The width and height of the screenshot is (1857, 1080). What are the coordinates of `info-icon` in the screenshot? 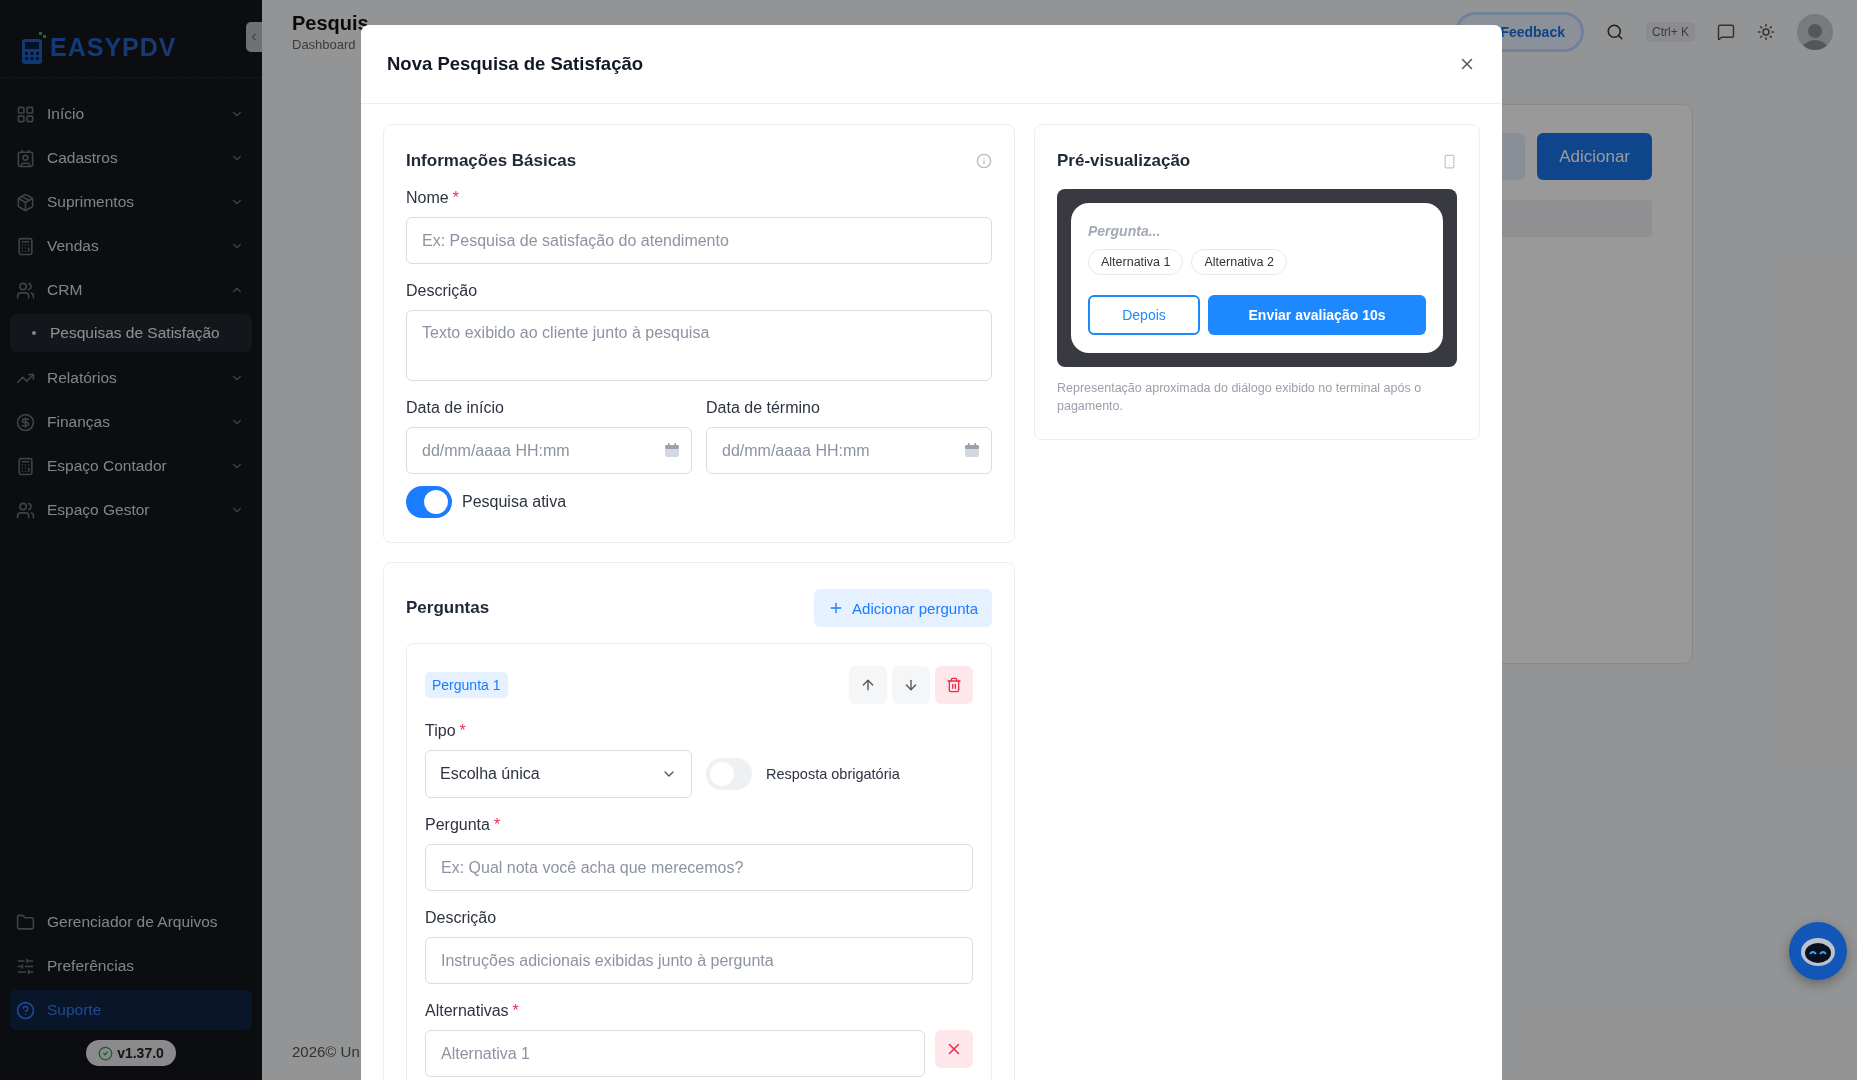 It's located at (984, 161).